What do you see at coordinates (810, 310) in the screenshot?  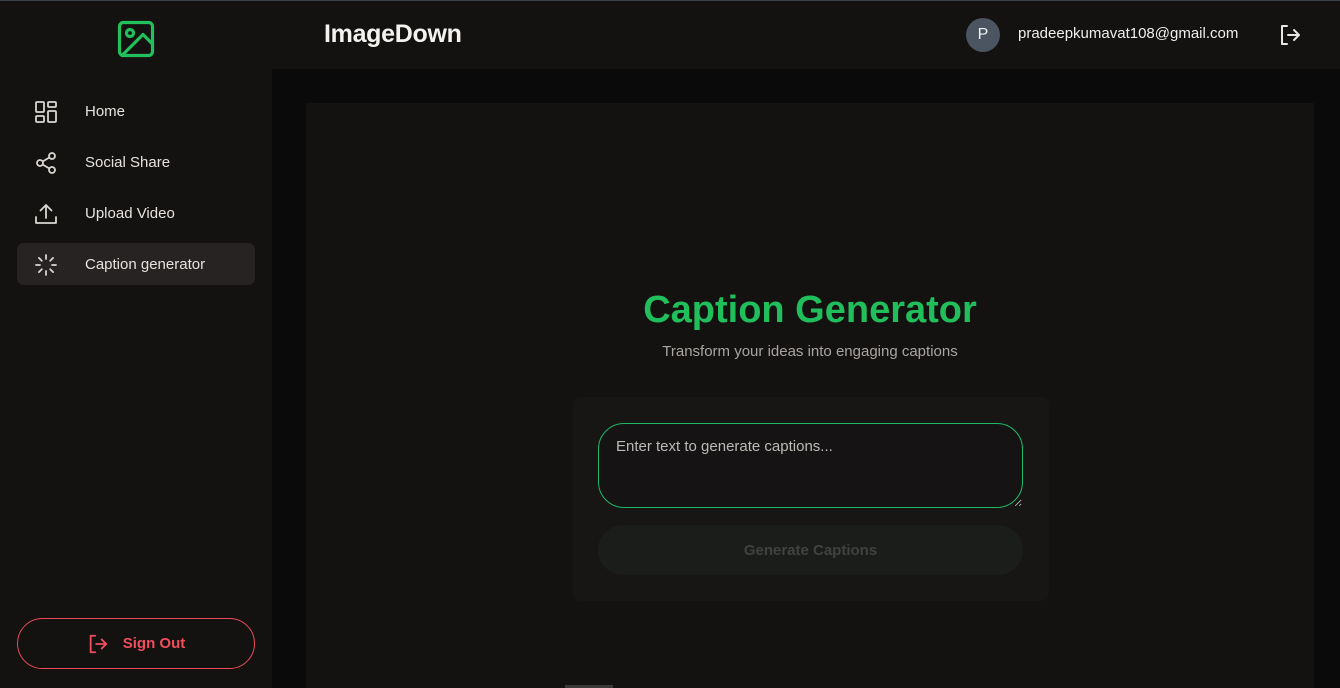 I see `page-title: Caption Generator` at bounding box center [810, 310].